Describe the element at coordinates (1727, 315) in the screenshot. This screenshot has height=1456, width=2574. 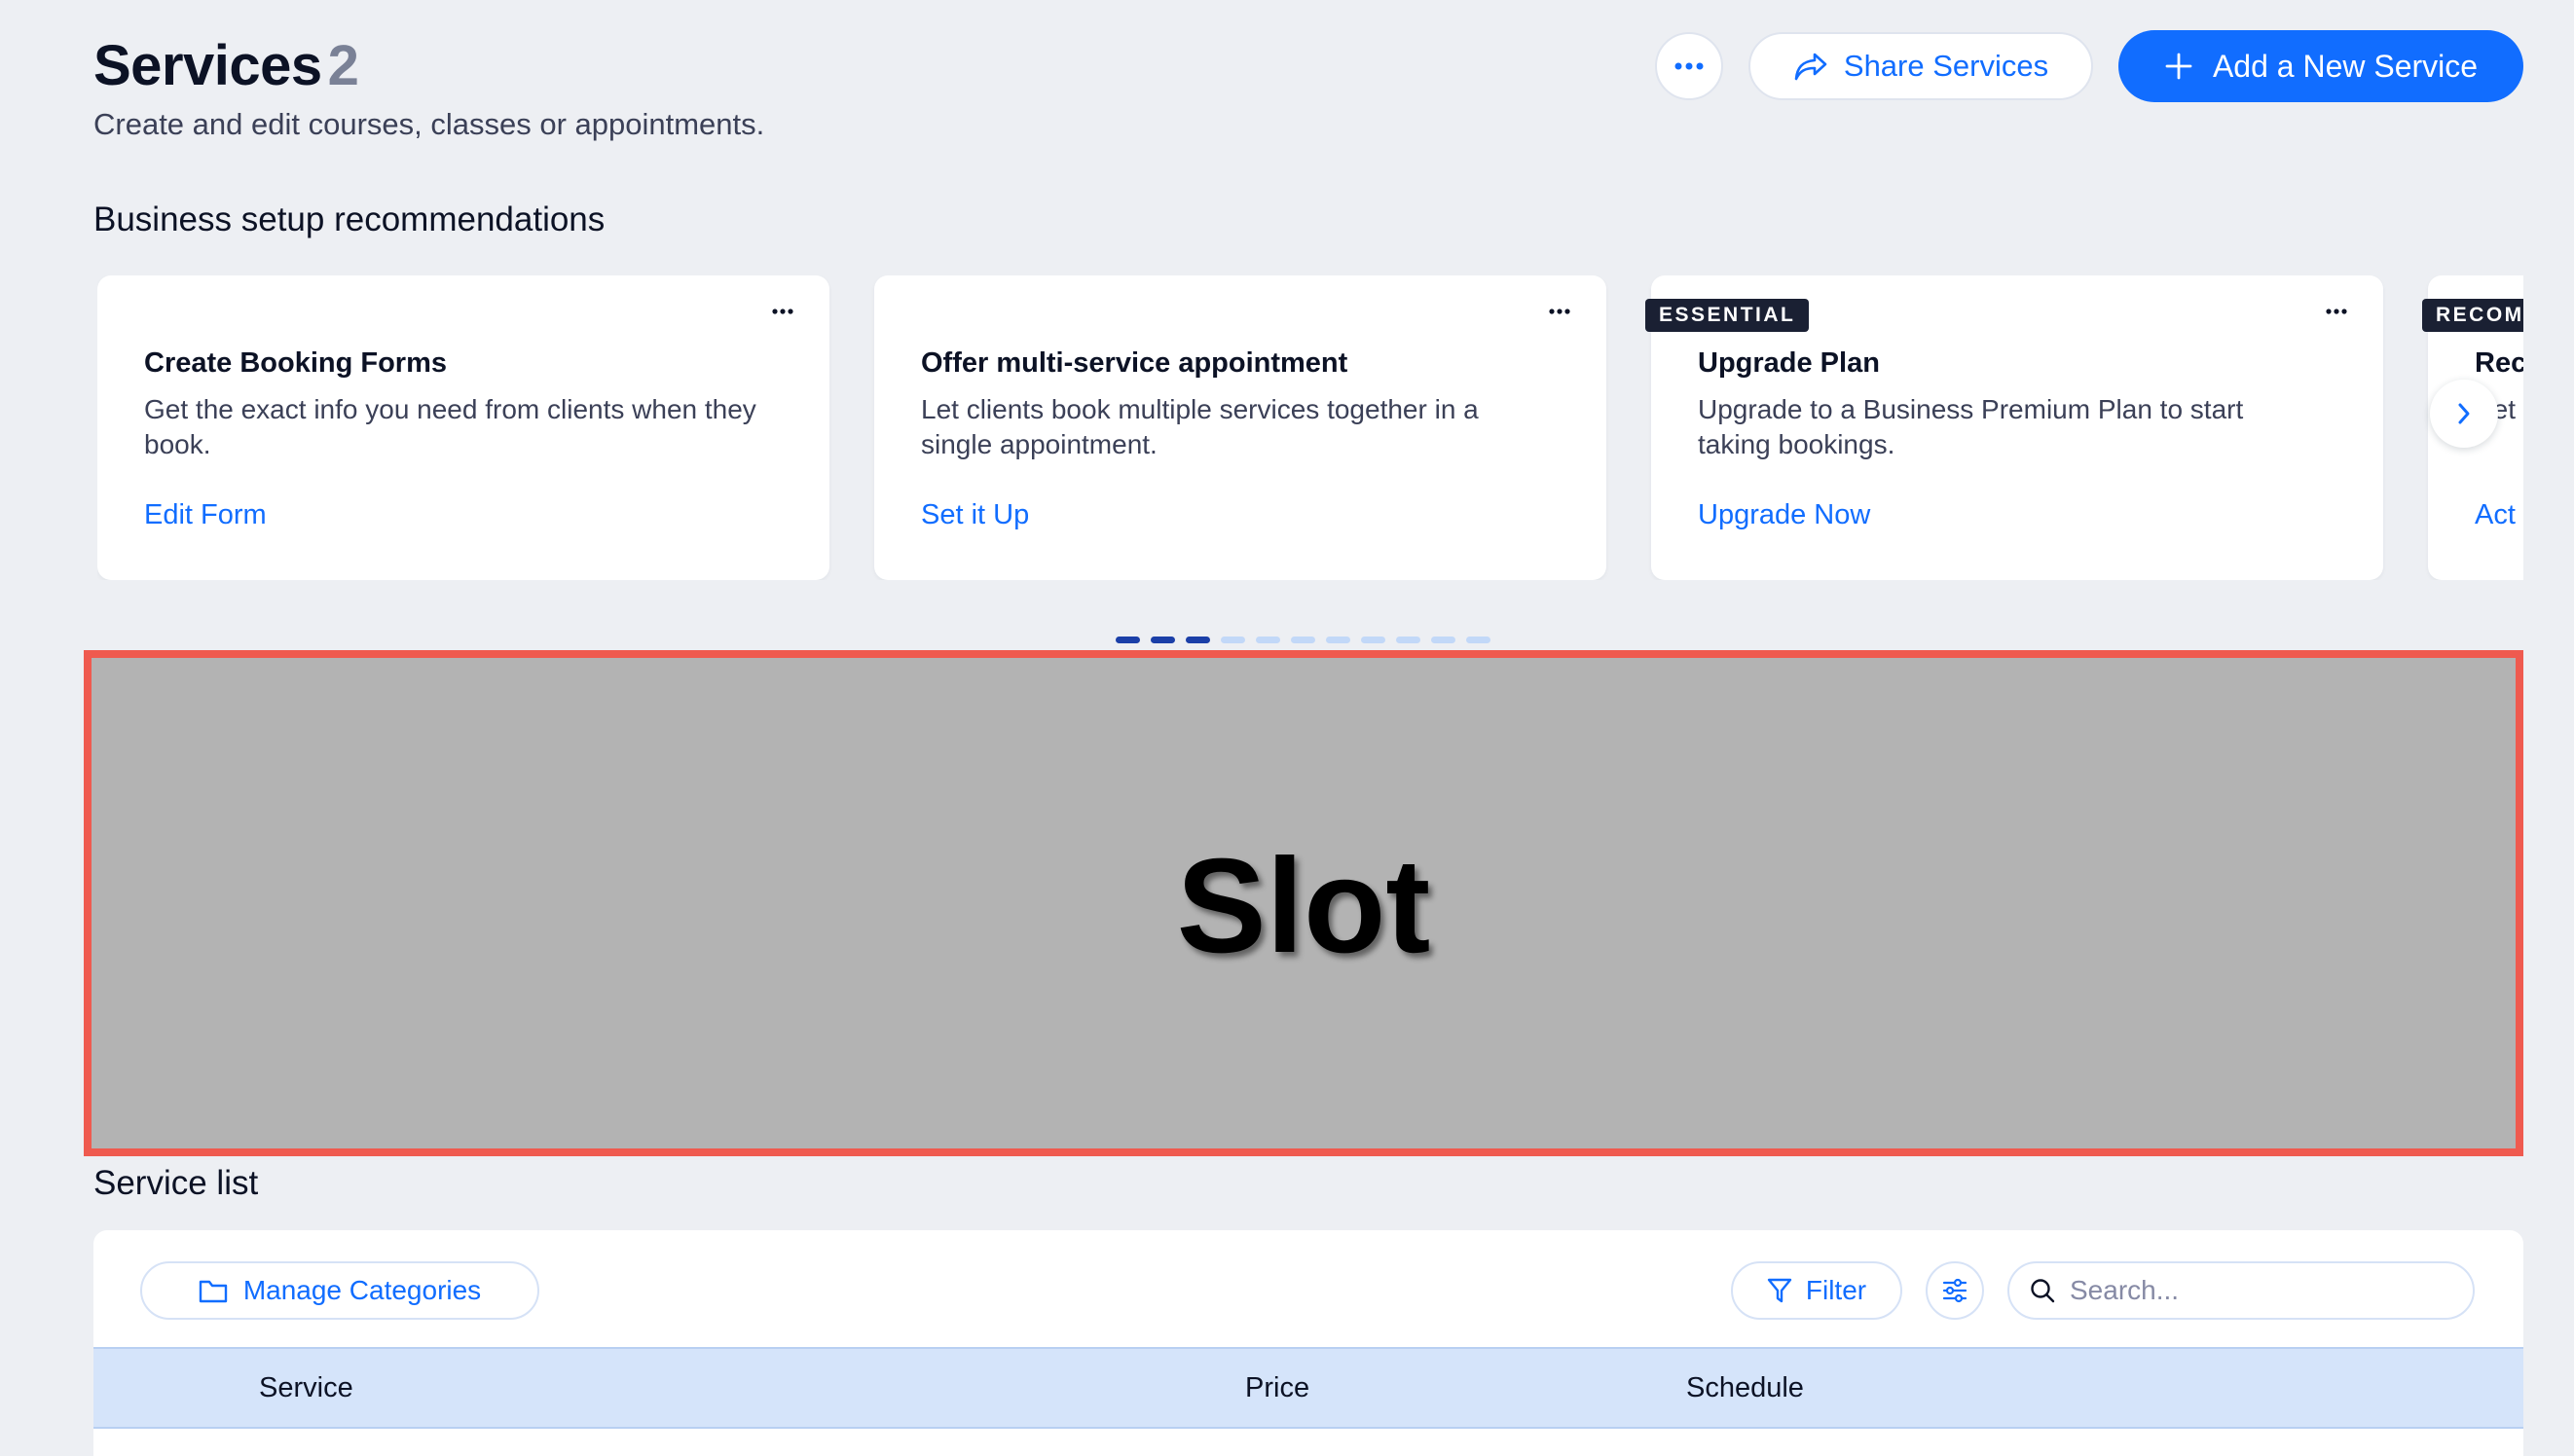
I see `card-badge: ESSENTIAL` at that location.